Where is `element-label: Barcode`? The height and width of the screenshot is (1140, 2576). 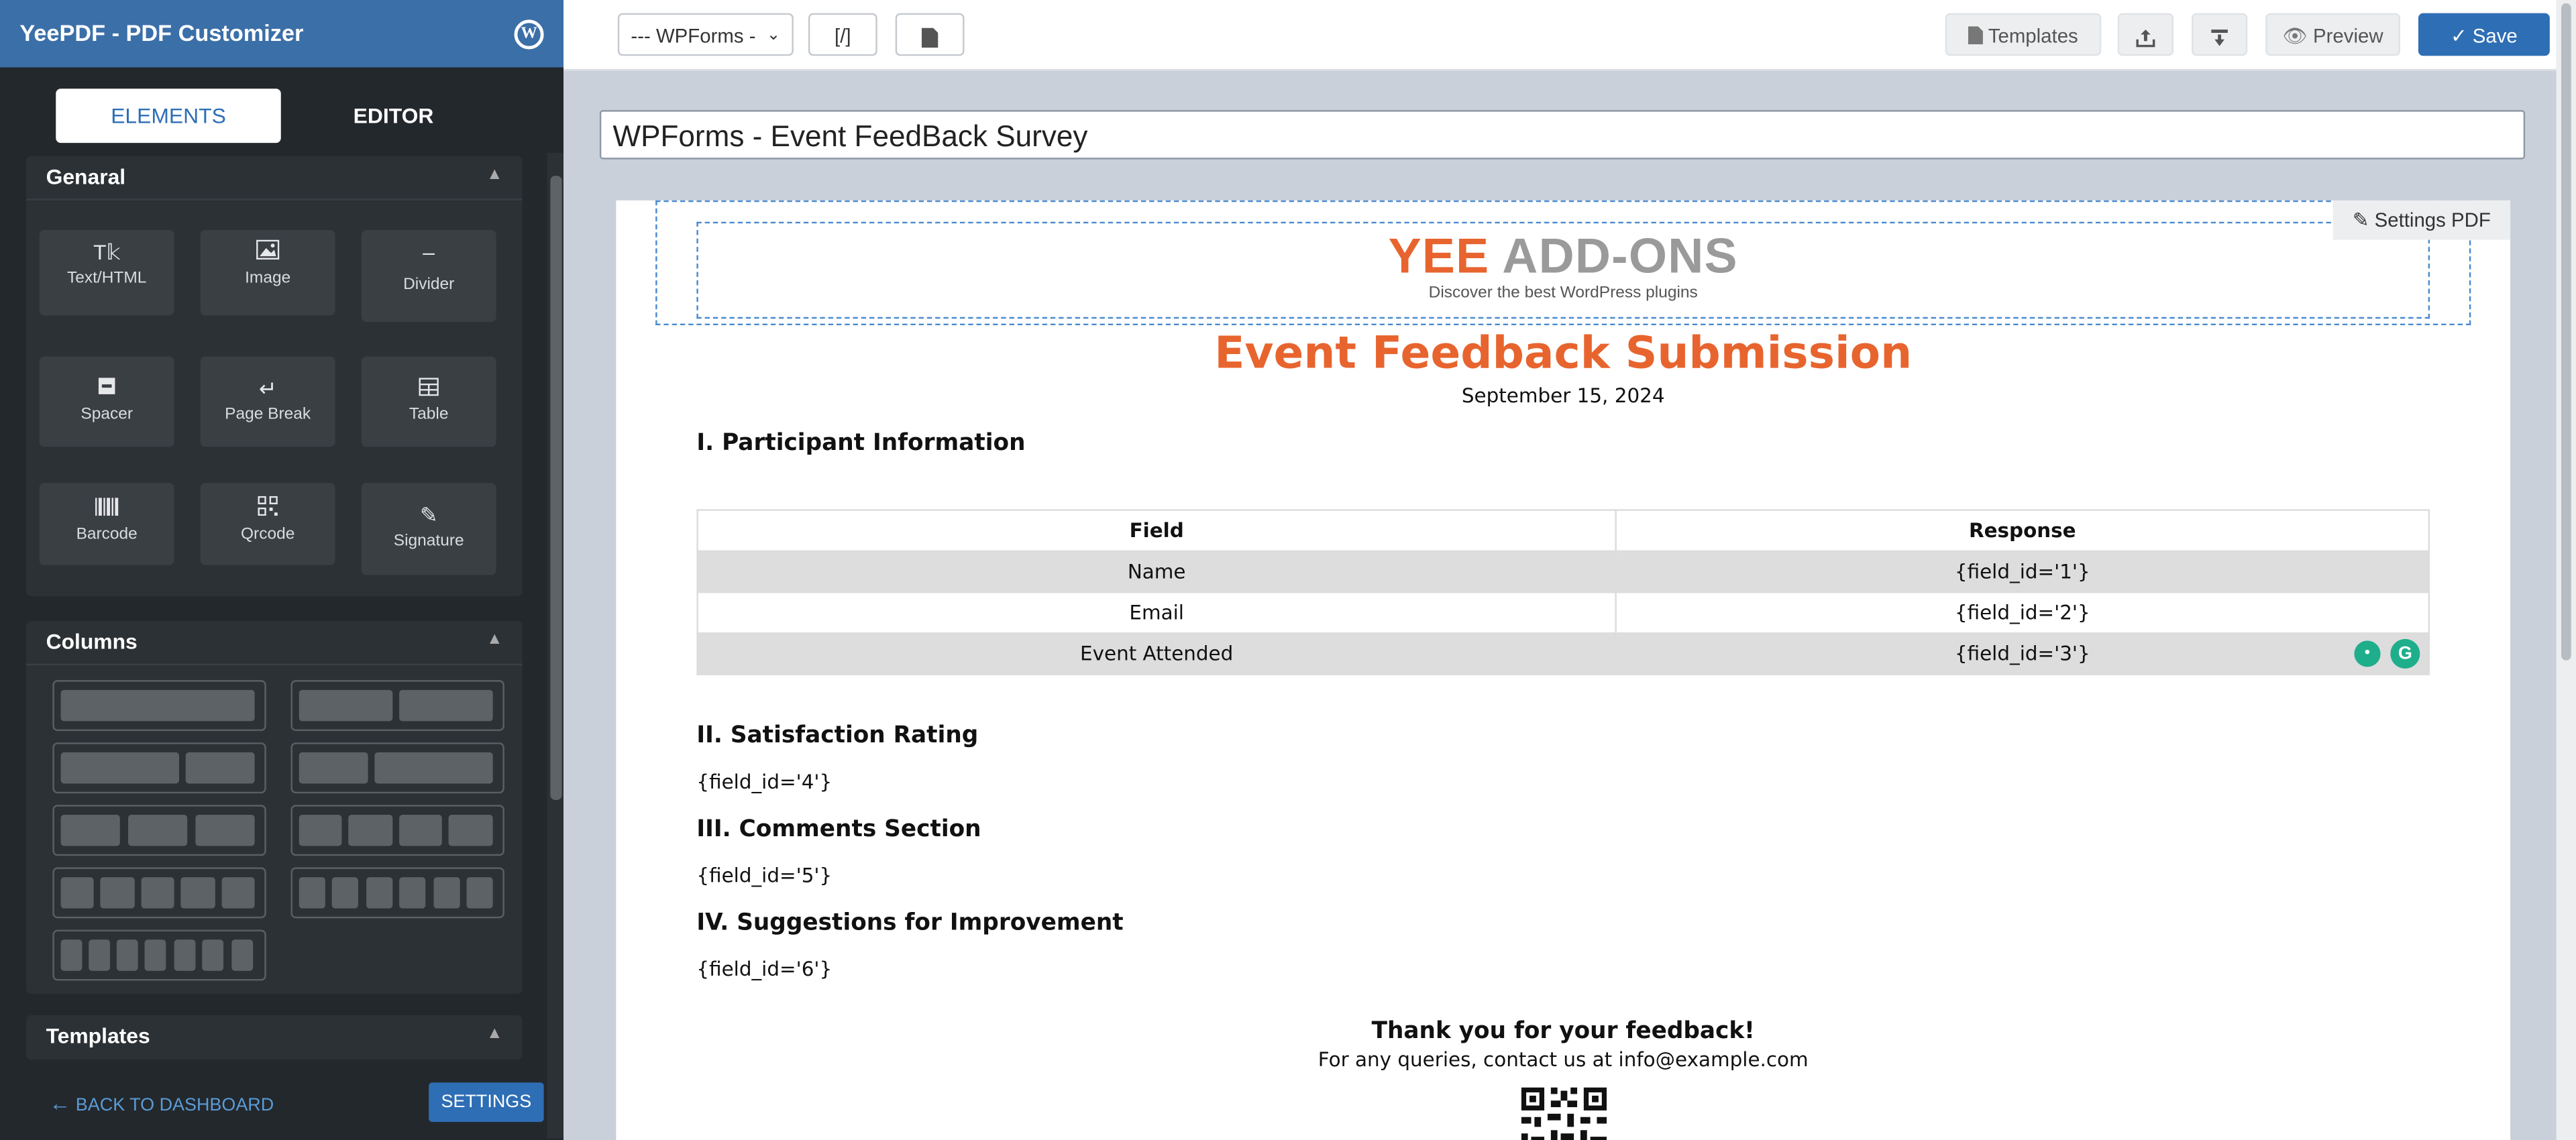 element-label: Barcode is located at coordinates (107, 534).